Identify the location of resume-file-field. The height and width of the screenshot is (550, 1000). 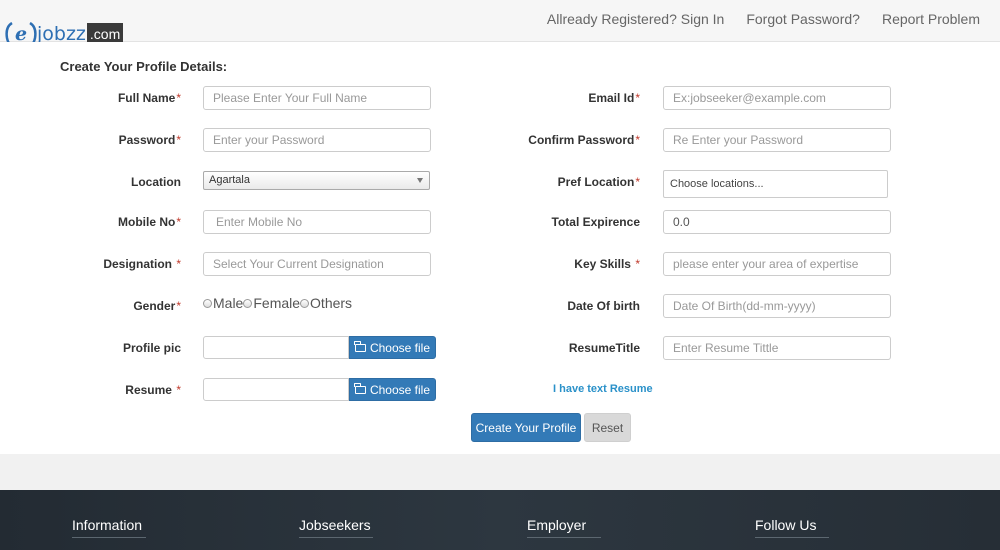
(276, 389).